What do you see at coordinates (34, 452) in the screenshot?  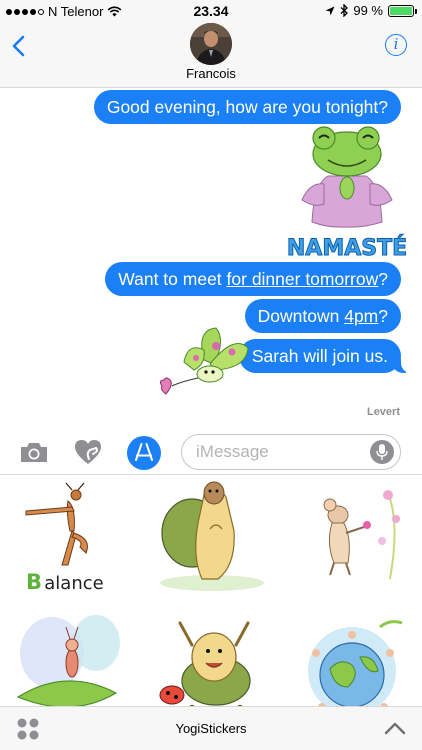 I see `camera-icon` at bounding box center [34, 452].